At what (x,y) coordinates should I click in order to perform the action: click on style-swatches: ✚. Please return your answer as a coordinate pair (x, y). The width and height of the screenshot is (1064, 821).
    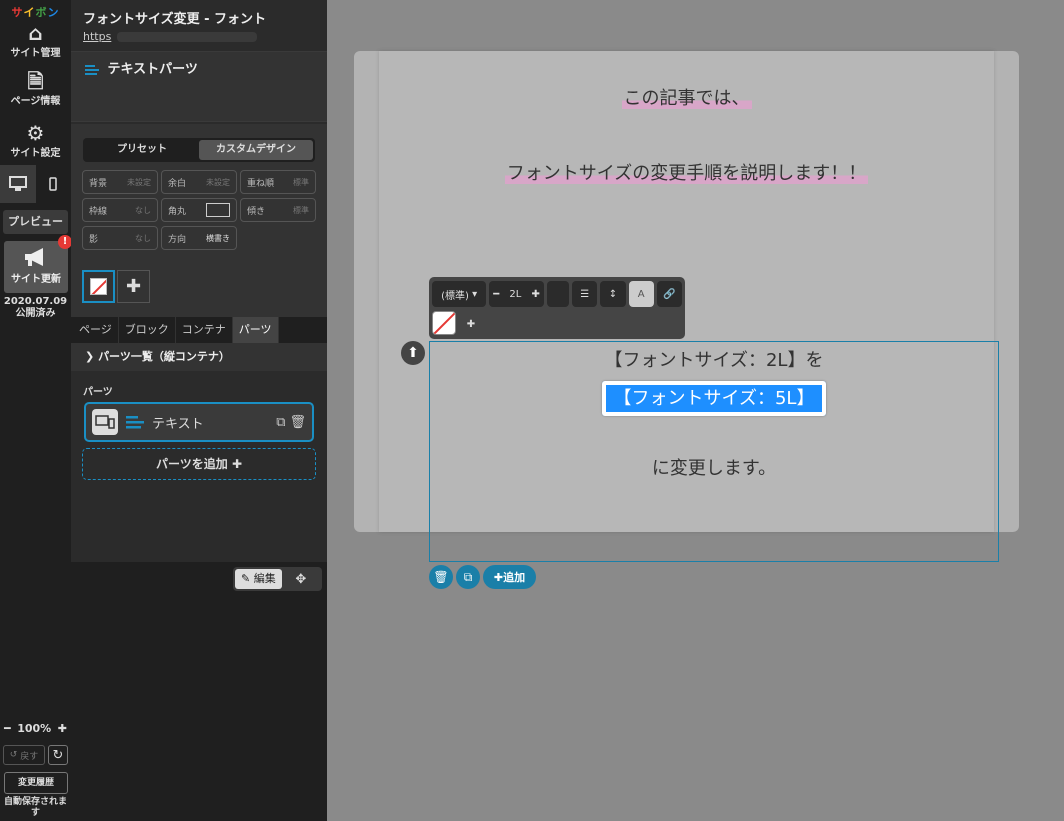
    Looking at the image, I should click on (116, 286).